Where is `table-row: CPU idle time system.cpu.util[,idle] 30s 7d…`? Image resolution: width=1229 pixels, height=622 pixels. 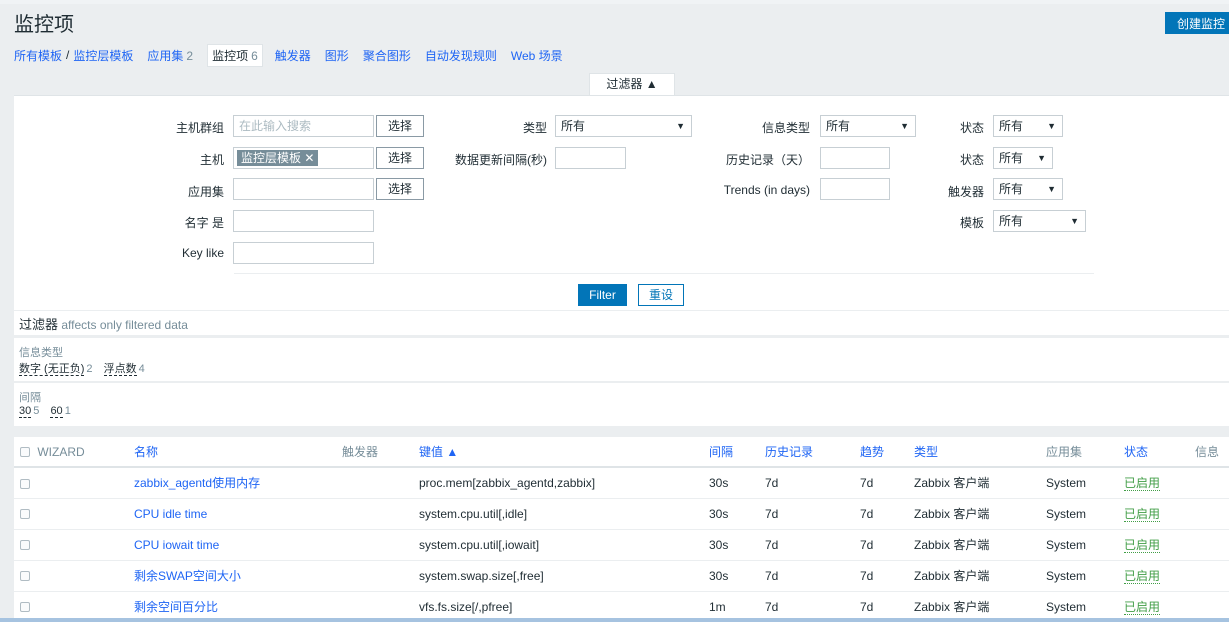 table-row: CPU idle time system.cpu.util[,idle] 30s 7d… is located at coordinates (621, 514).